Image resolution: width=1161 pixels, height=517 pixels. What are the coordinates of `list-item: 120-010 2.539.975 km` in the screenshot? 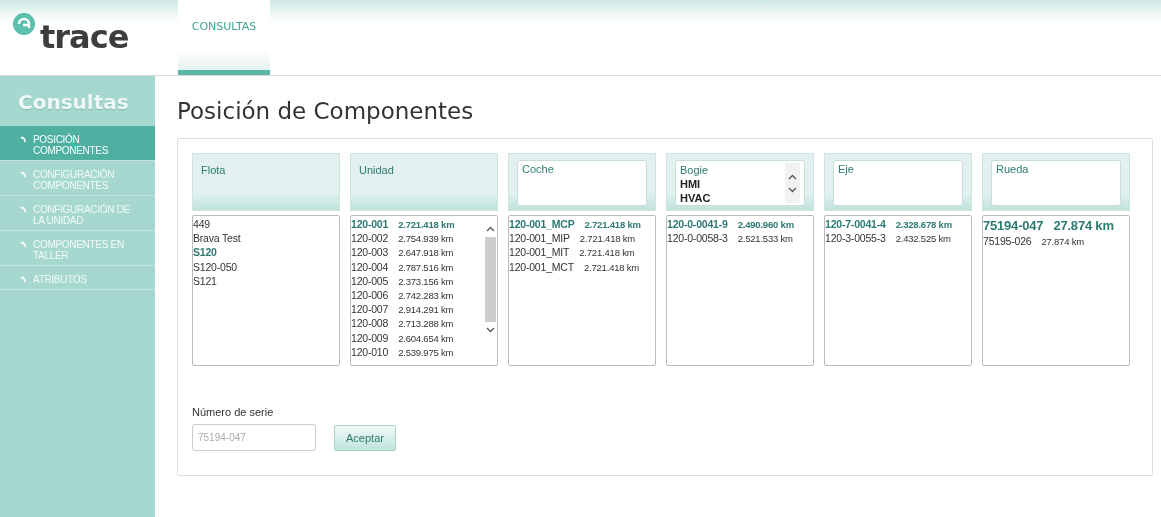 It's located at (417, 352).